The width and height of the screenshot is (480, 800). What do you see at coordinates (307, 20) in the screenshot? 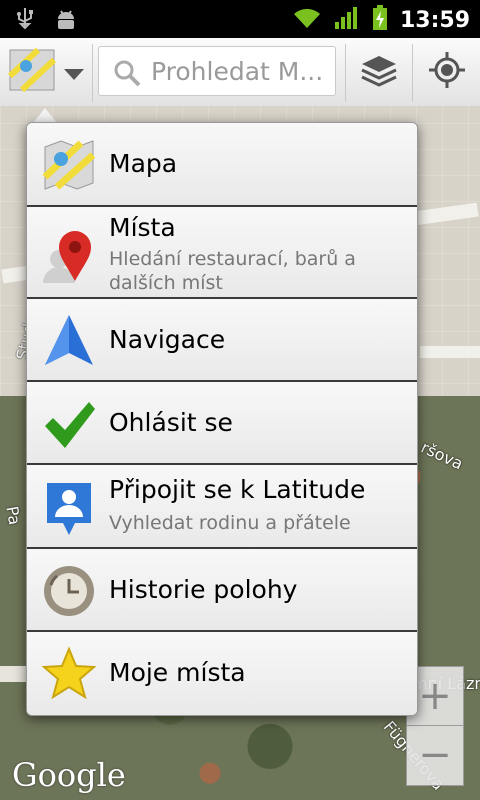
I see `wifi-icon` at bounding box center [307, 20].